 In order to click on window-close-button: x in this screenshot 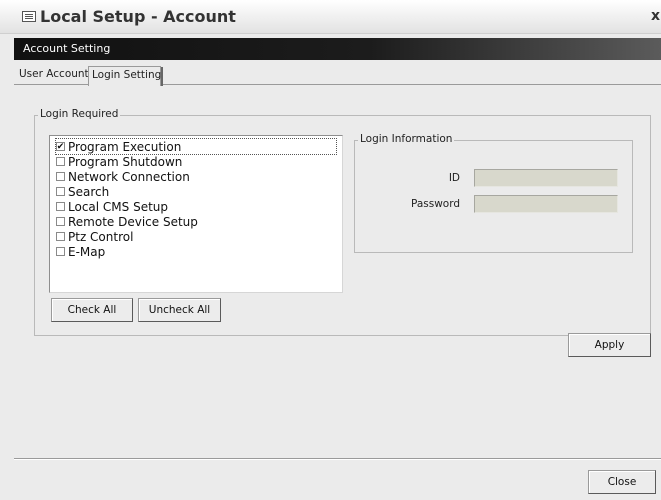, I will do `click(656, 16)`.